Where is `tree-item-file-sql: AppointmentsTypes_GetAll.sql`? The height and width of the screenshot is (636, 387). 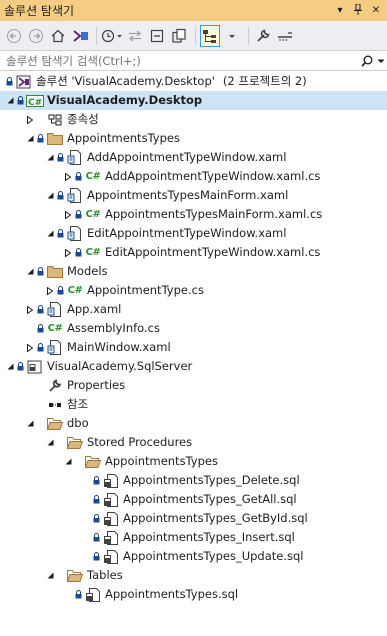
tree-item-file-sql: AppointmentsTypes_GetAll.sql is located at coordinates (193, 499).